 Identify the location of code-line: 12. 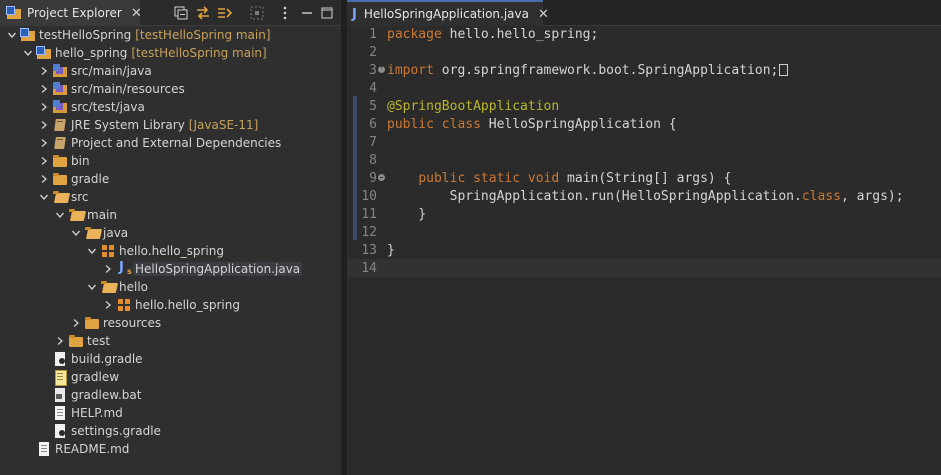
(644, 232).